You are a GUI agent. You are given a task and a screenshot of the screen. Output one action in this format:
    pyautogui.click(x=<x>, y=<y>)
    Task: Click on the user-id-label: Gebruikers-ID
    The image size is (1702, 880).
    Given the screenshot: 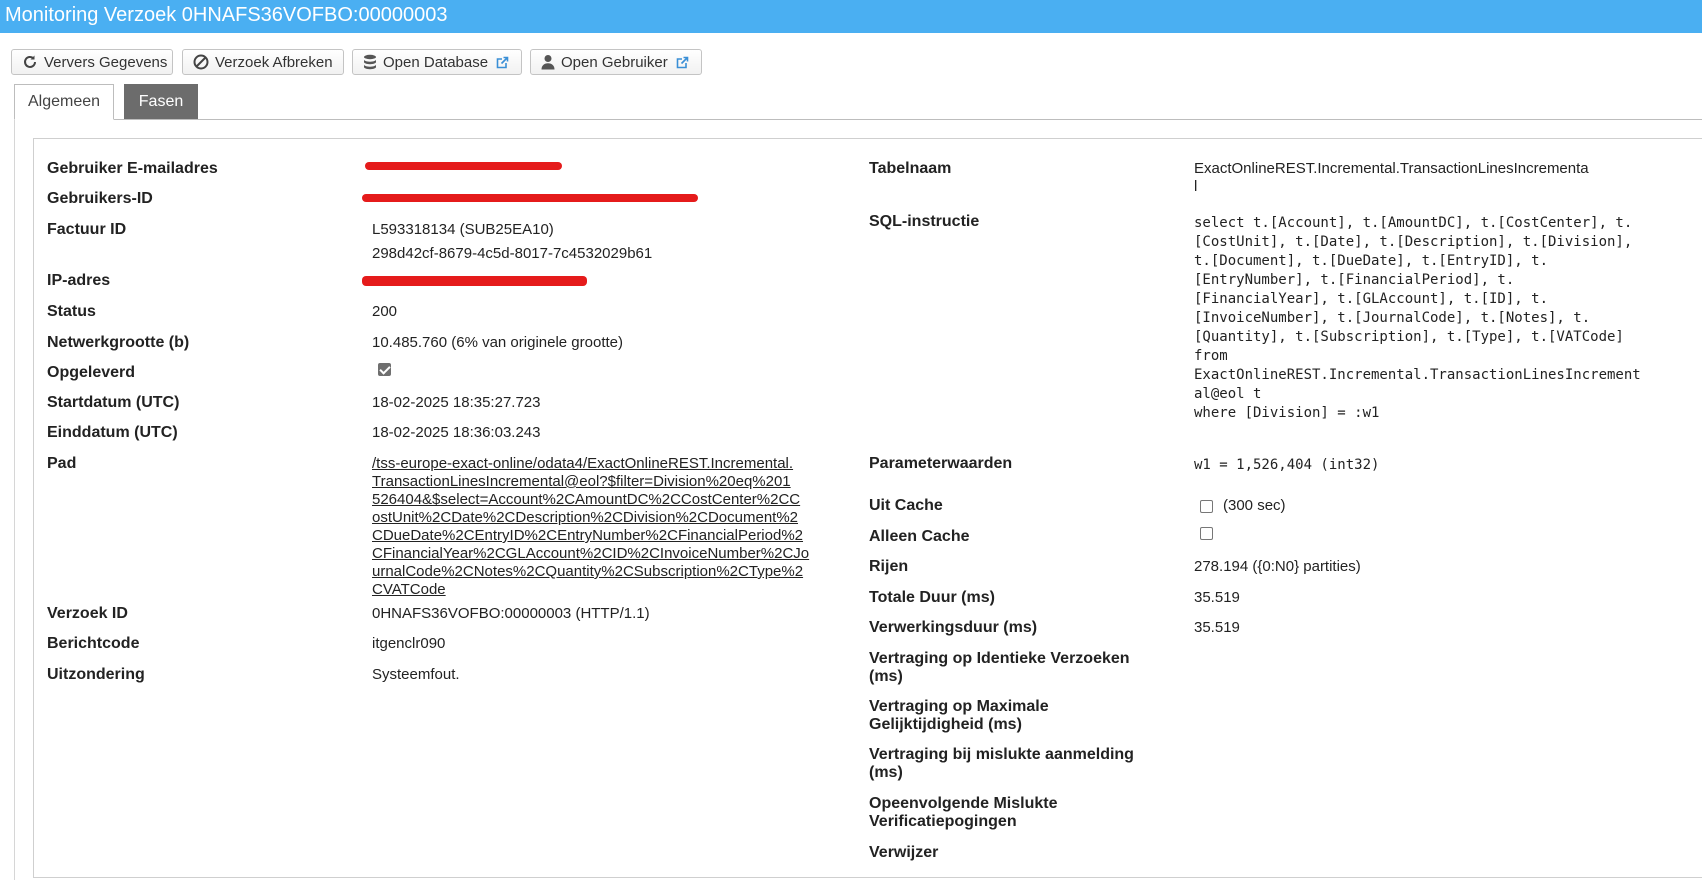 What is the action you would take?
    pyautogui.click(x=100, y=198)
    